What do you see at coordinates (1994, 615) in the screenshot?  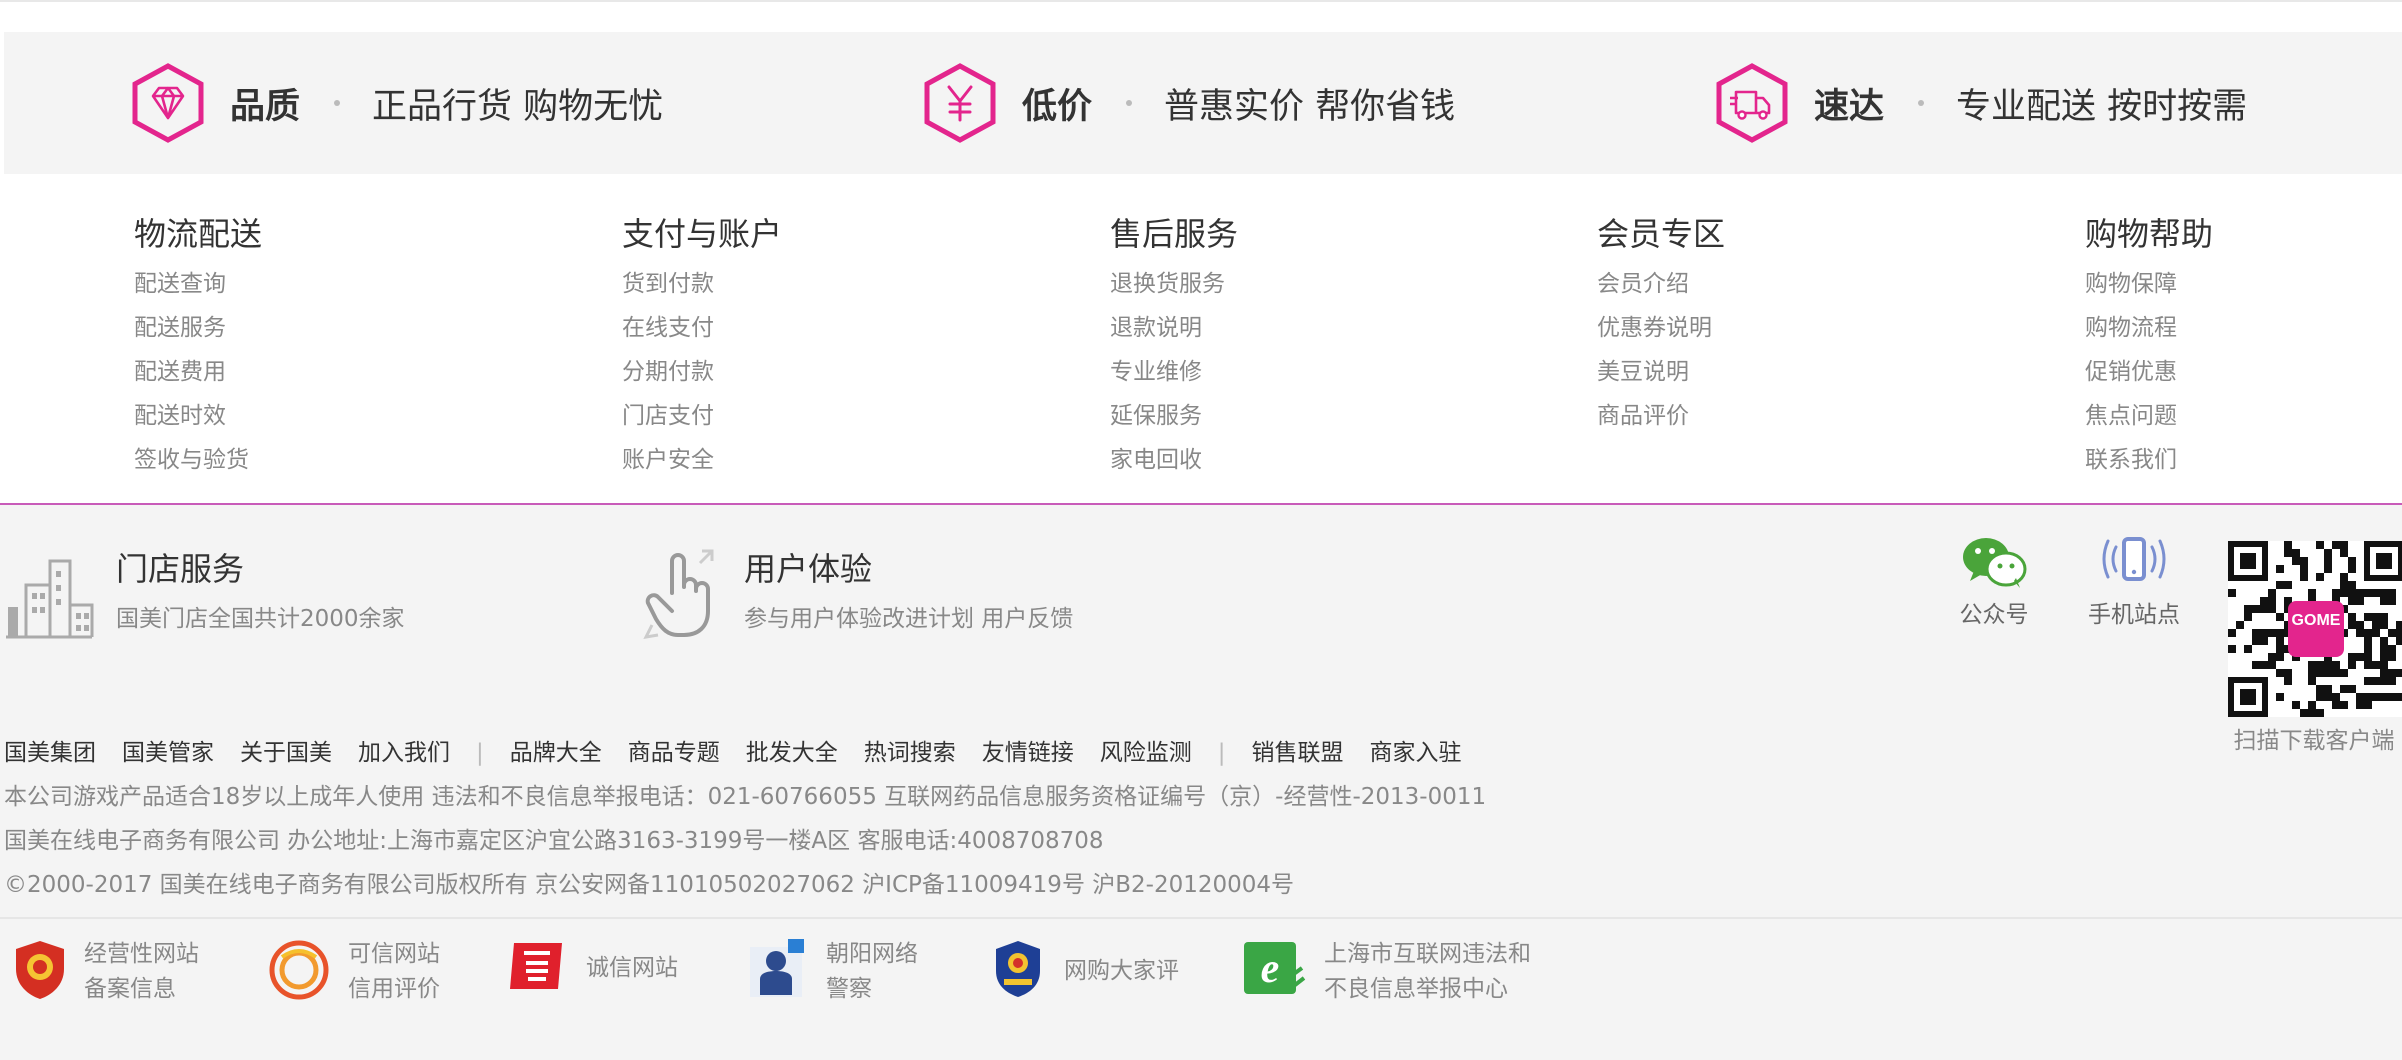 I see `social-label: 公众号` at bounding box center [1994, 615].